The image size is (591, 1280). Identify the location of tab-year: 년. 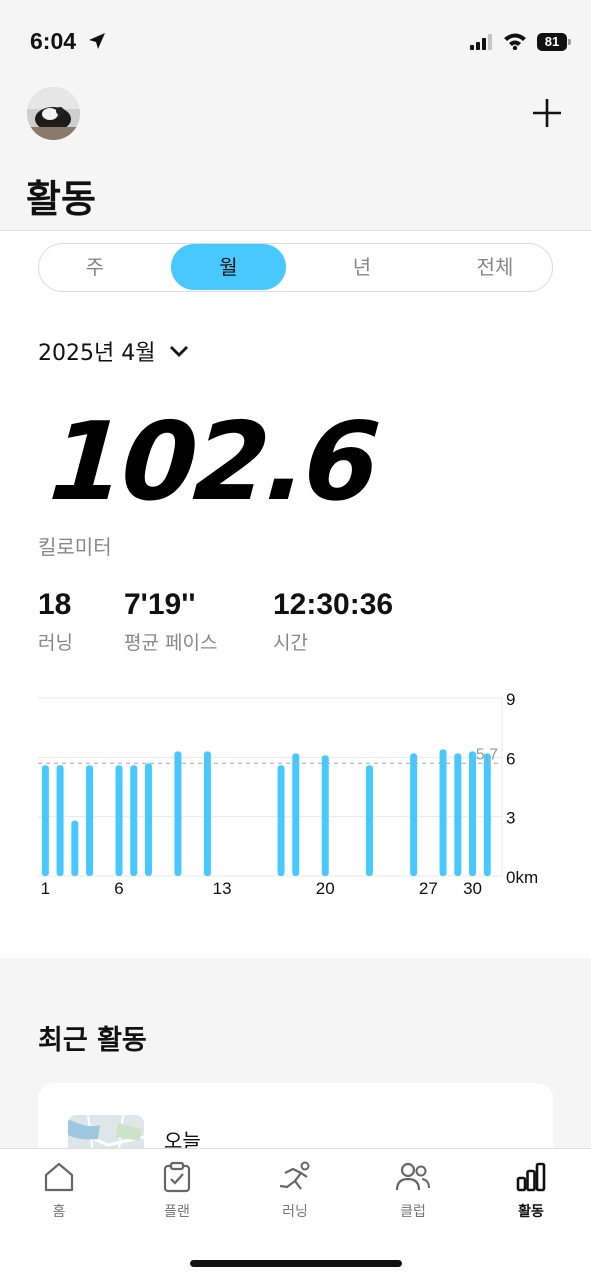
(362, 267).